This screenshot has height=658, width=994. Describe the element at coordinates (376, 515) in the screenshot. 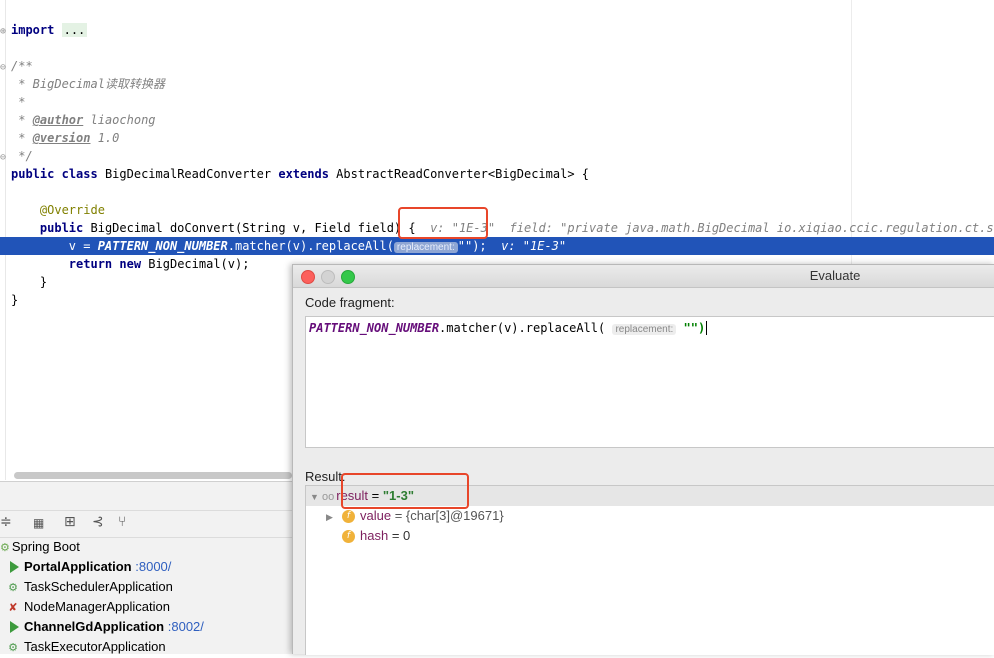

I see `field-name: value` at that location.